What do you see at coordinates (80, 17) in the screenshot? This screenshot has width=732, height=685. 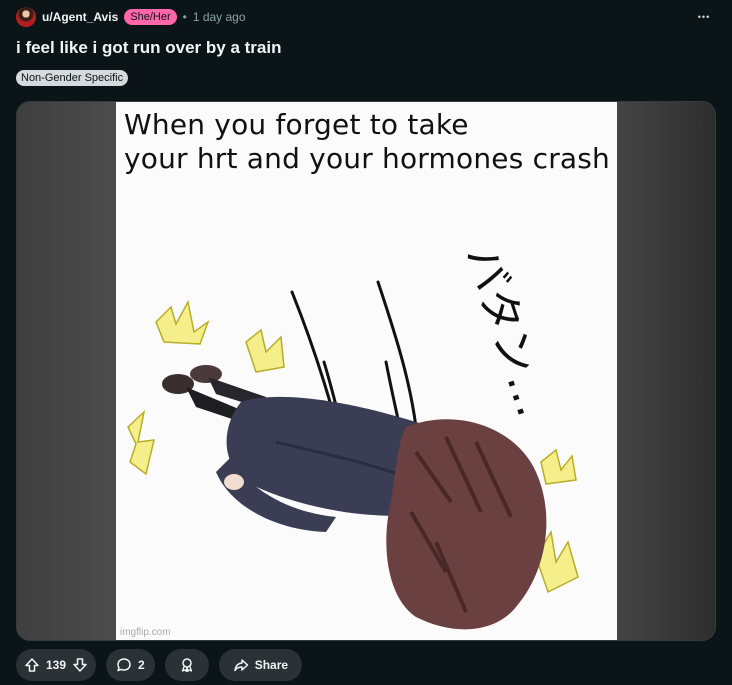 I see `author-link: u/Agent_Avis` at bounding box center [80, 17].